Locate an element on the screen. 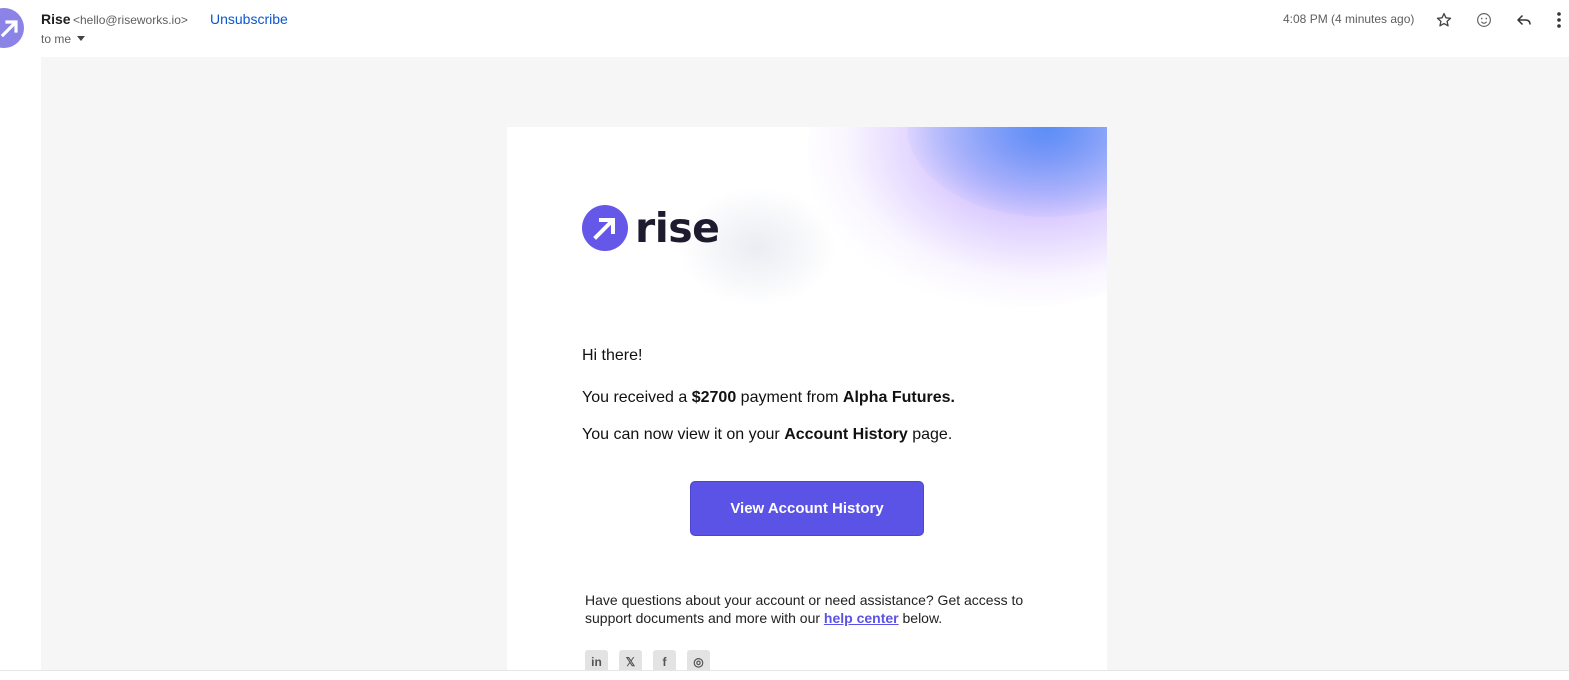 This screenshot has height=680, width=1569. account-history-page-name: Account History is located at coordinates (846, 434).